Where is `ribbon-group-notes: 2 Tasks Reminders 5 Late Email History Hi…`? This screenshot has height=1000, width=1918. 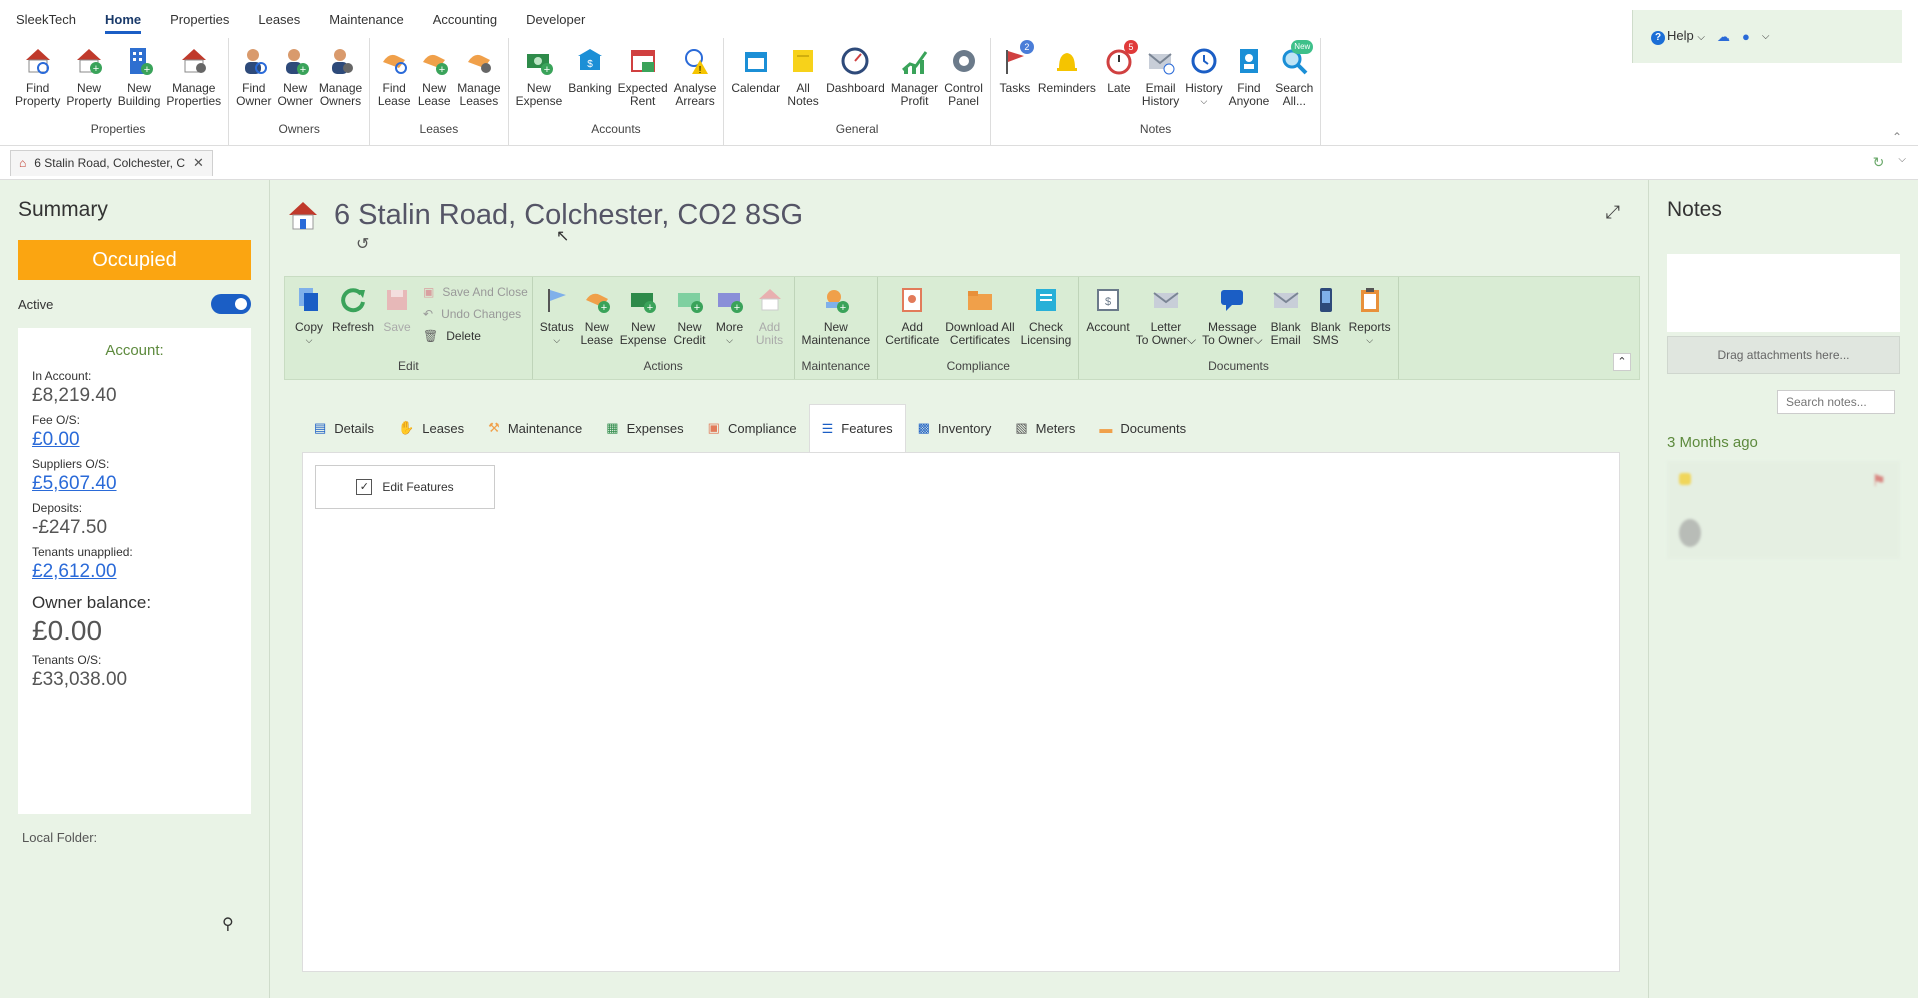
ribbon-group-notes: 2 Tasks Reminders 5 Late Email History Hi… is located at coordinates (1156, 91).